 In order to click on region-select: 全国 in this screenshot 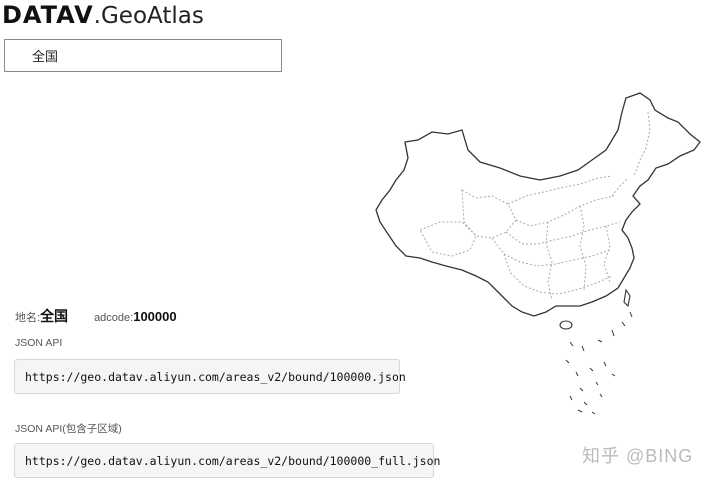, I will do `click(143, 55)`.